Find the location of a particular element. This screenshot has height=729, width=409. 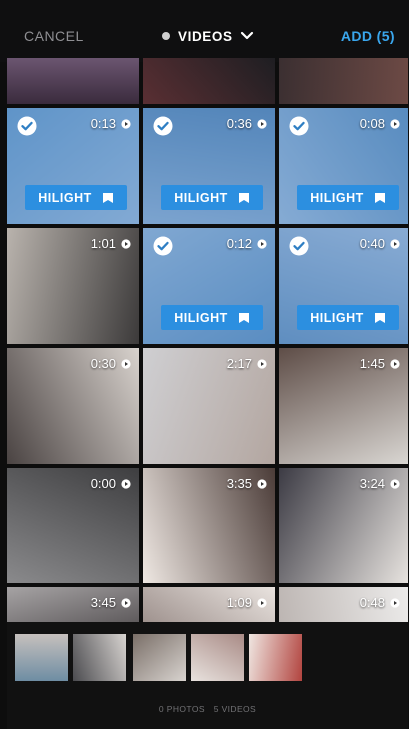

media-tile: 3:24 is located at coordinates (343, 525).